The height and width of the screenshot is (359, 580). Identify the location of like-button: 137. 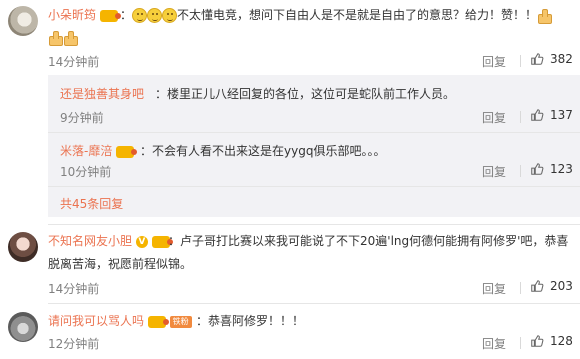
(551, 115).